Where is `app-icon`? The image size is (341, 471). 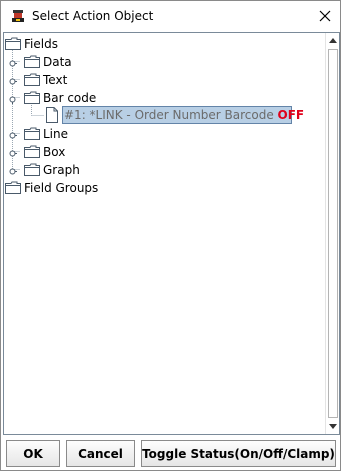
app-icon is located at coordinates (18, 16).